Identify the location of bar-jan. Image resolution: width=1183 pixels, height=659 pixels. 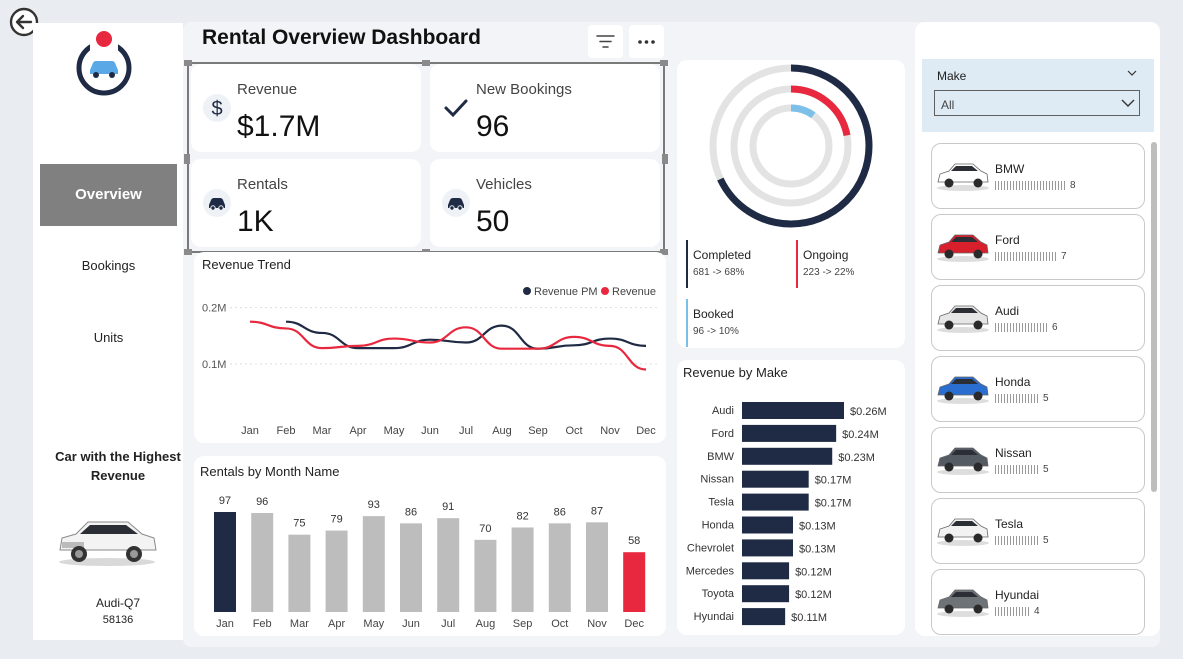
(225, 562).